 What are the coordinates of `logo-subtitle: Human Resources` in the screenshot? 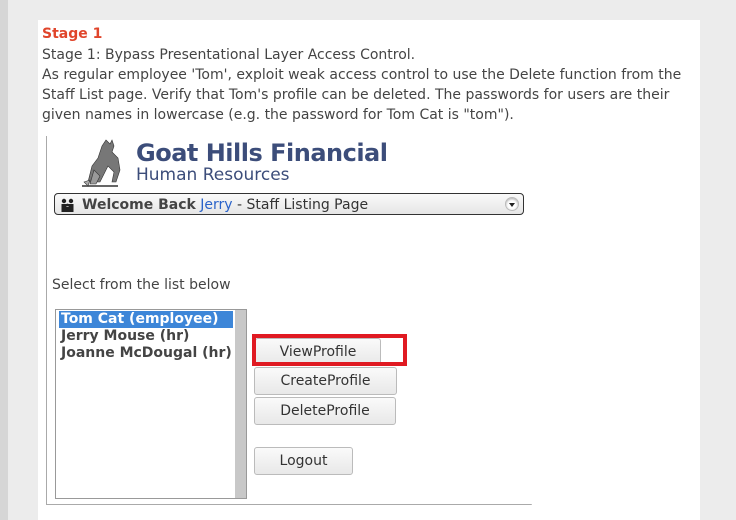 It's located at (213, 175).